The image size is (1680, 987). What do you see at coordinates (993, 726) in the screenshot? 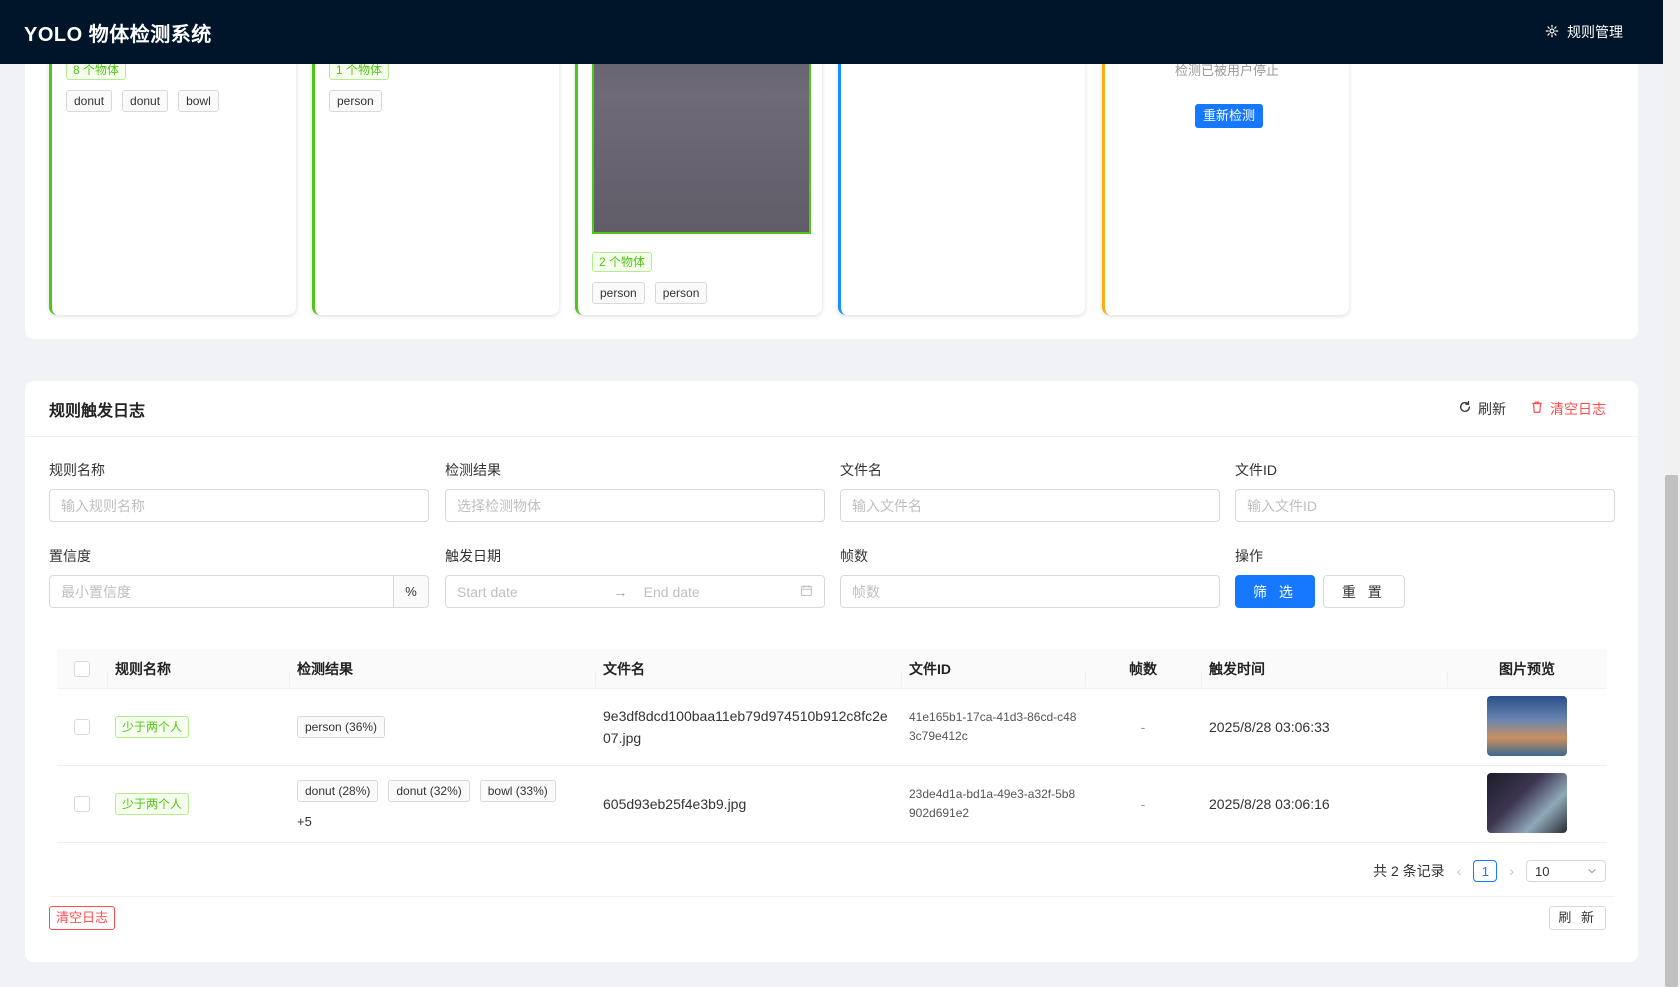
I see `file-id-cell: 41e165b1-17ca-41d3-86cd-c483c79e412c` at bounding box center [993, 726].